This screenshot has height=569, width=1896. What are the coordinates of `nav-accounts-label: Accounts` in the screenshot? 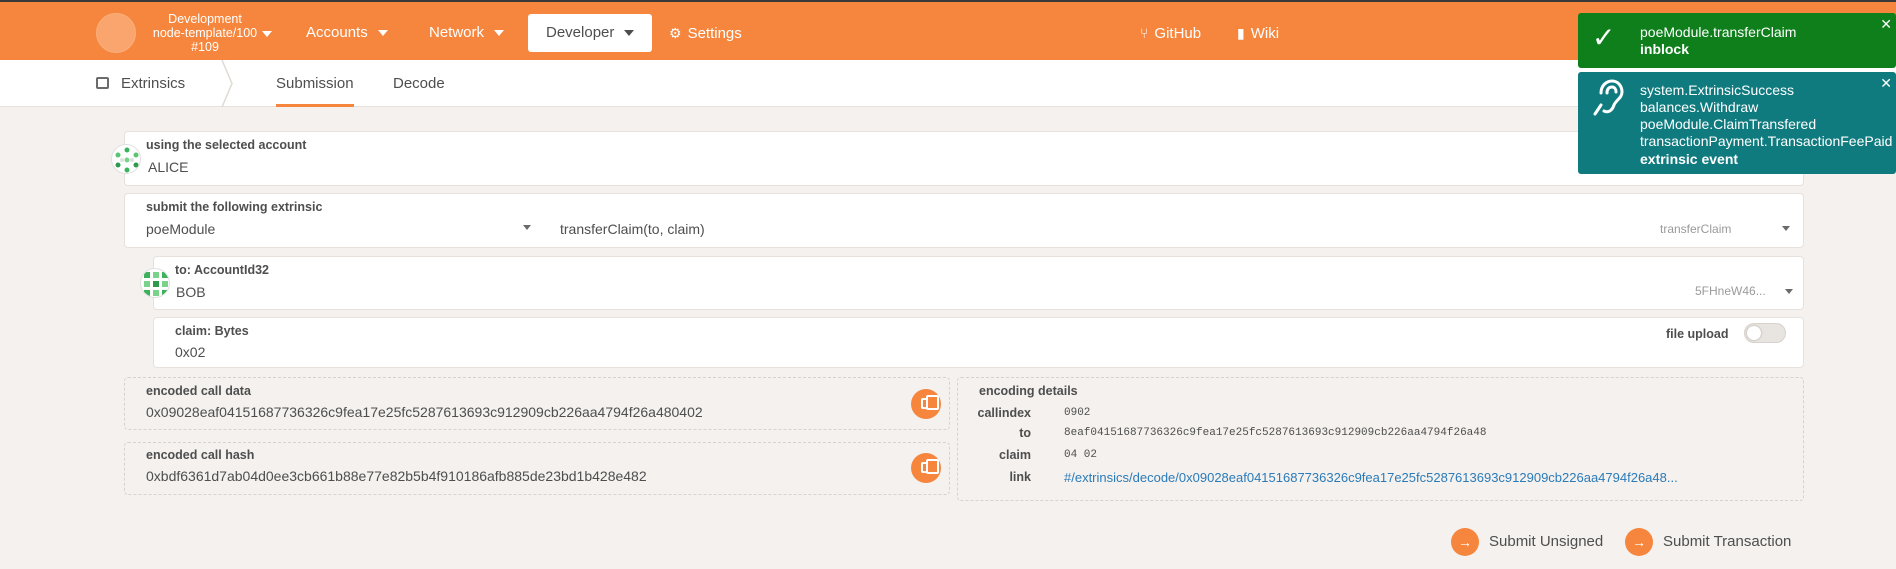 It's located at (337, 32).